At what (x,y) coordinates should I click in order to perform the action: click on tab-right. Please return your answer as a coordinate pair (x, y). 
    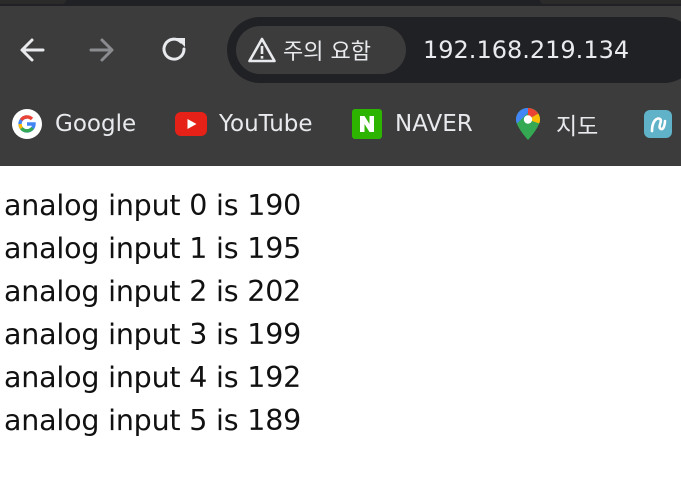
    Looking at the image, I should click on (610, 2).